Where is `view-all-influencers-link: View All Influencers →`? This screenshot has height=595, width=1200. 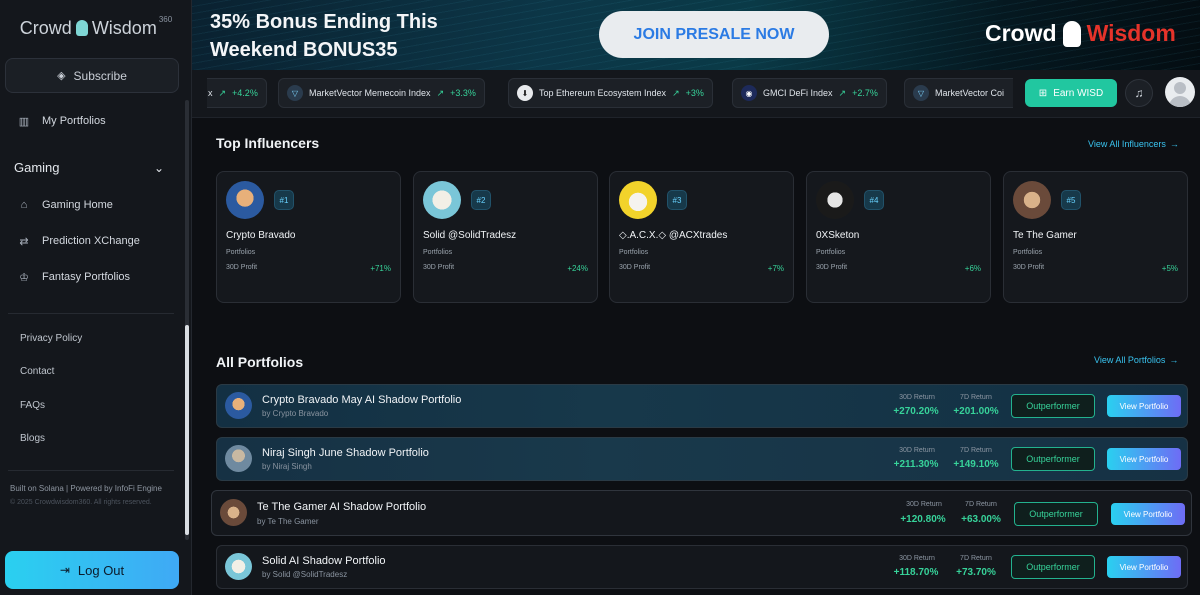 view-all-influencers-link: View All Influencers → is located at coordinates (1133, 144).